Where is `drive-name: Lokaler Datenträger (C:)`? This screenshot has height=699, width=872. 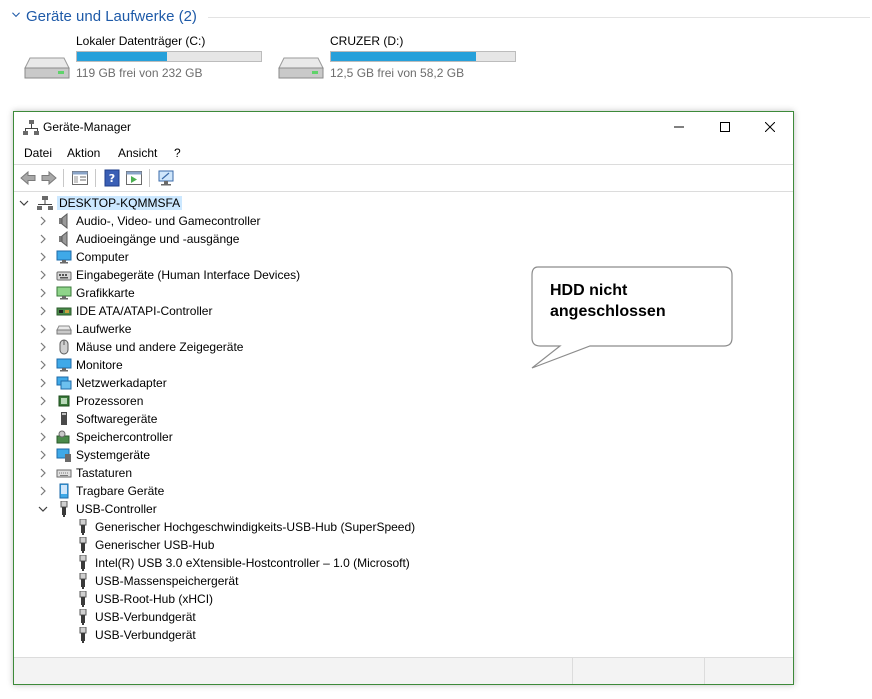 drive-name: Lokaler Datenträger (C:) is located at coordinates (141, 41).